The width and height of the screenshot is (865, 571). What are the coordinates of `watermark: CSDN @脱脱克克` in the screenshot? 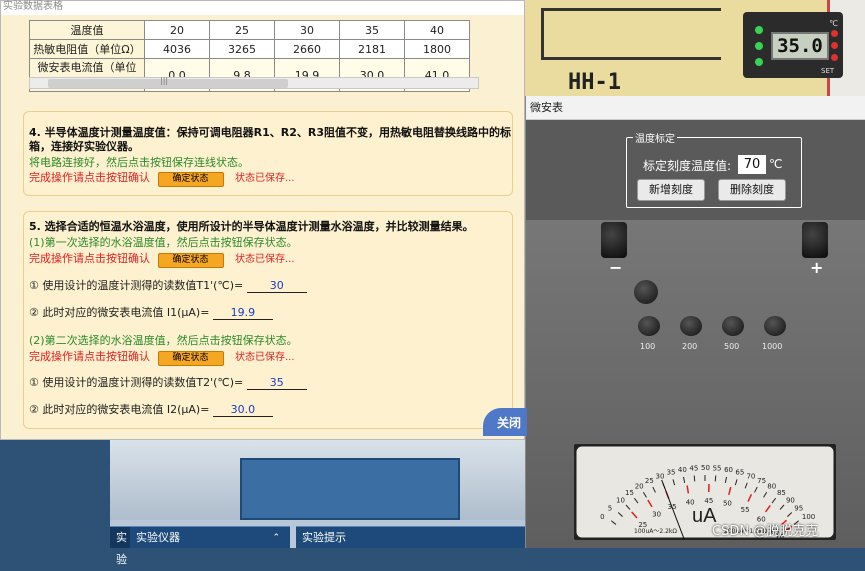 It's located at (765, 529).